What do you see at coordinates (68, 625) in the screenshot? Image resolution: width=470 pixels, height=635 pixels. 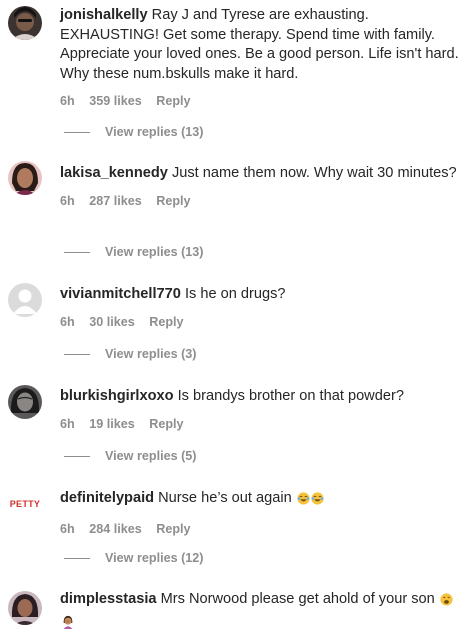 I see `person-facepalming-icon` at bounding box center [68, 625].